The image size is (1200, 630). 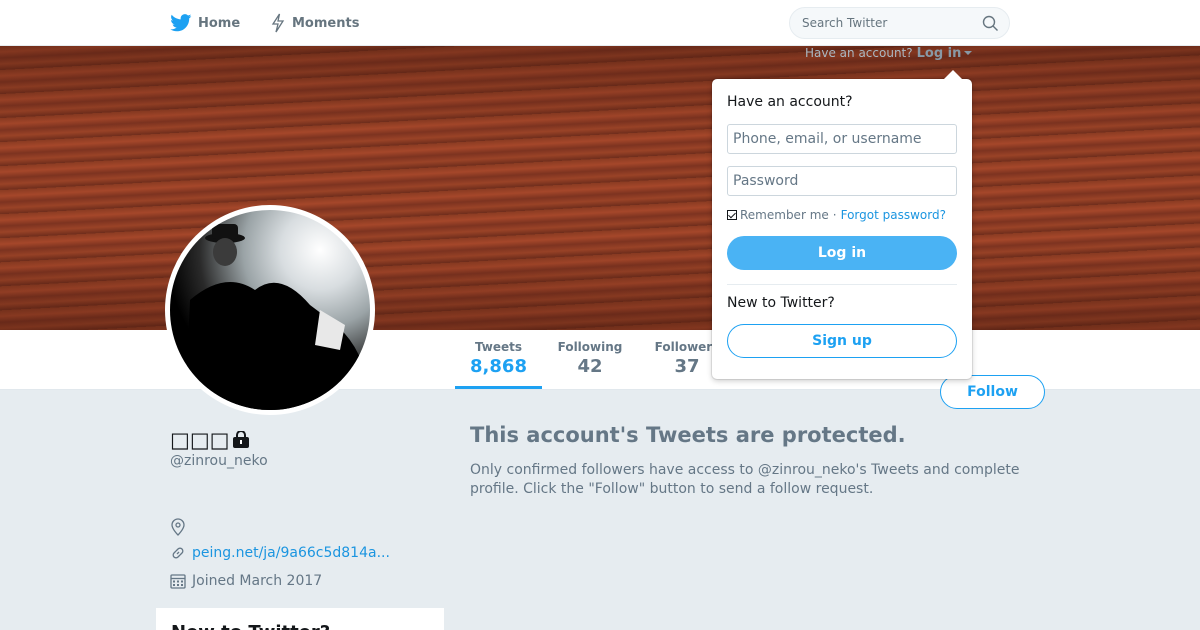 I want to click on password-placeholder: Password, so click(x=766, y=181).